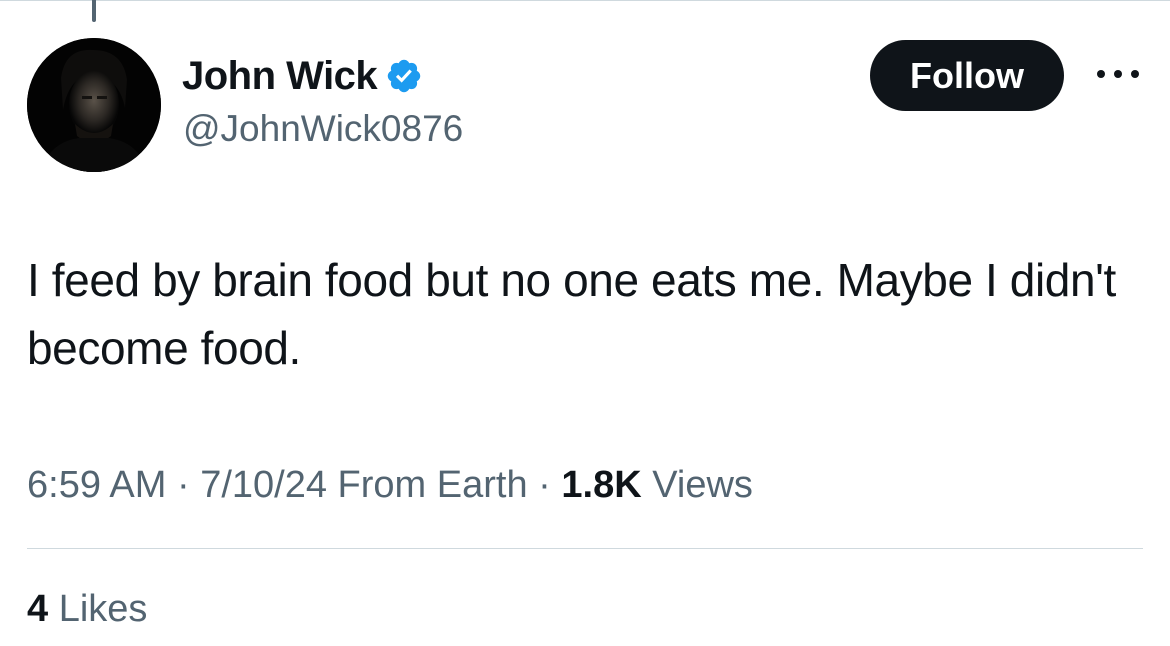 The width and height of the screenshot is (1170, 646). What do you see at coordinates (585, 548) in the screenshot?
I see `divider` at bounding box center [585, 548].